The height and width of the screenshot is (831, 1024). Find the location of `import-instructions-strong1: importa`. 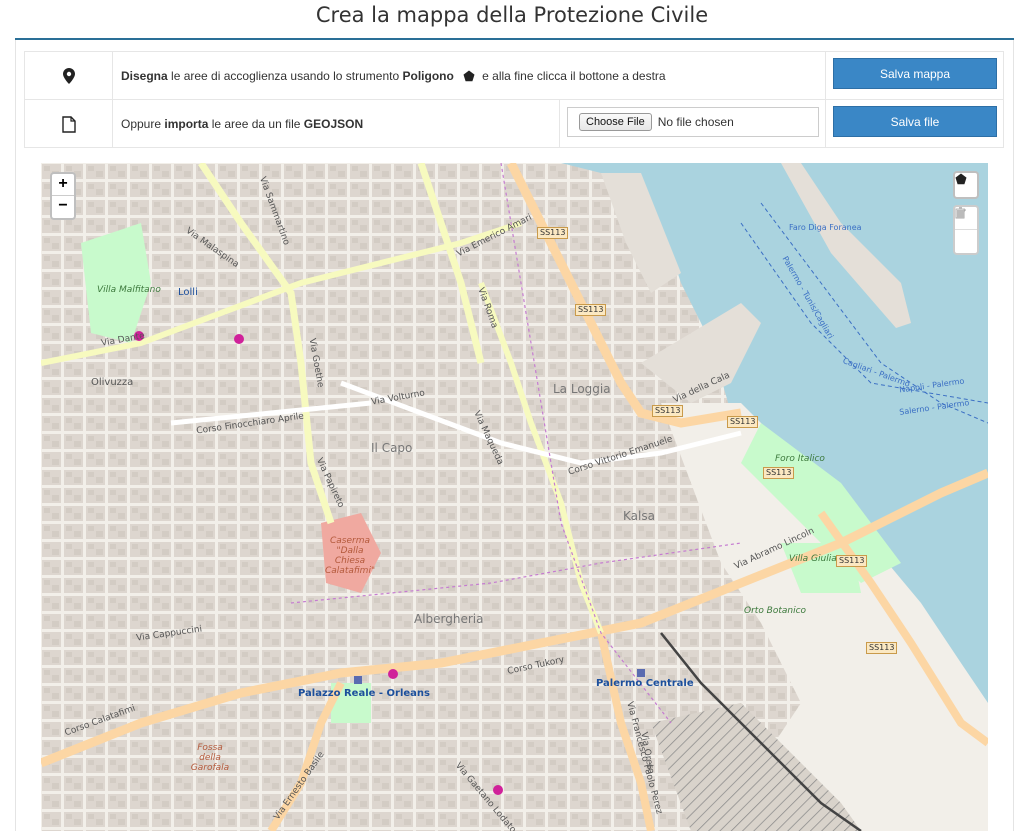

import-instructions-strong1: importa is located at coordinates (186, 124).